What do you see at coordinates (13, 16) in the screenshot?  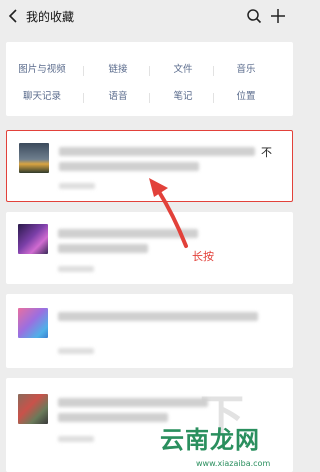 I see `chevron-left-icon` at bounding box center [13, 16].